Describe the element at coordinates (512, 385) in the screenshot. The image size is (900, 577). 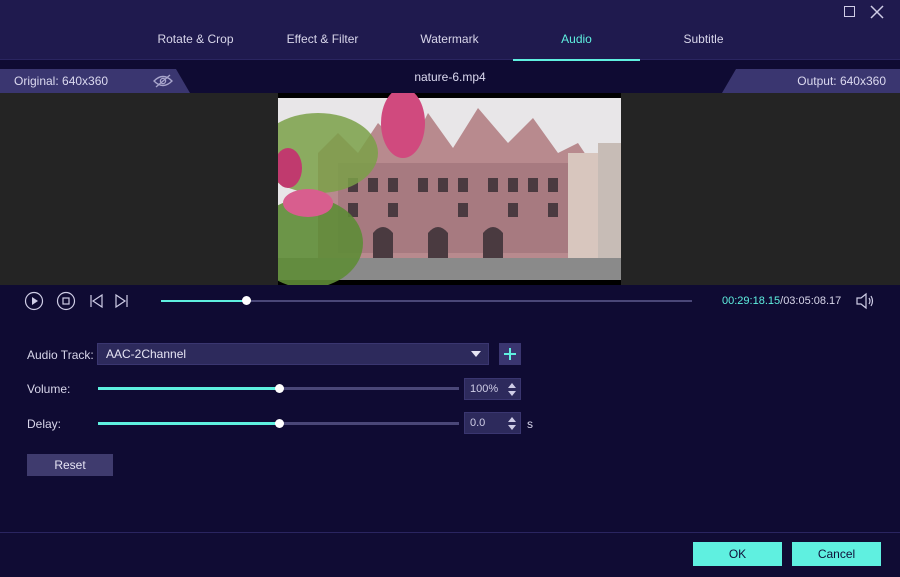
I see `volume-increase-icon` at that location.